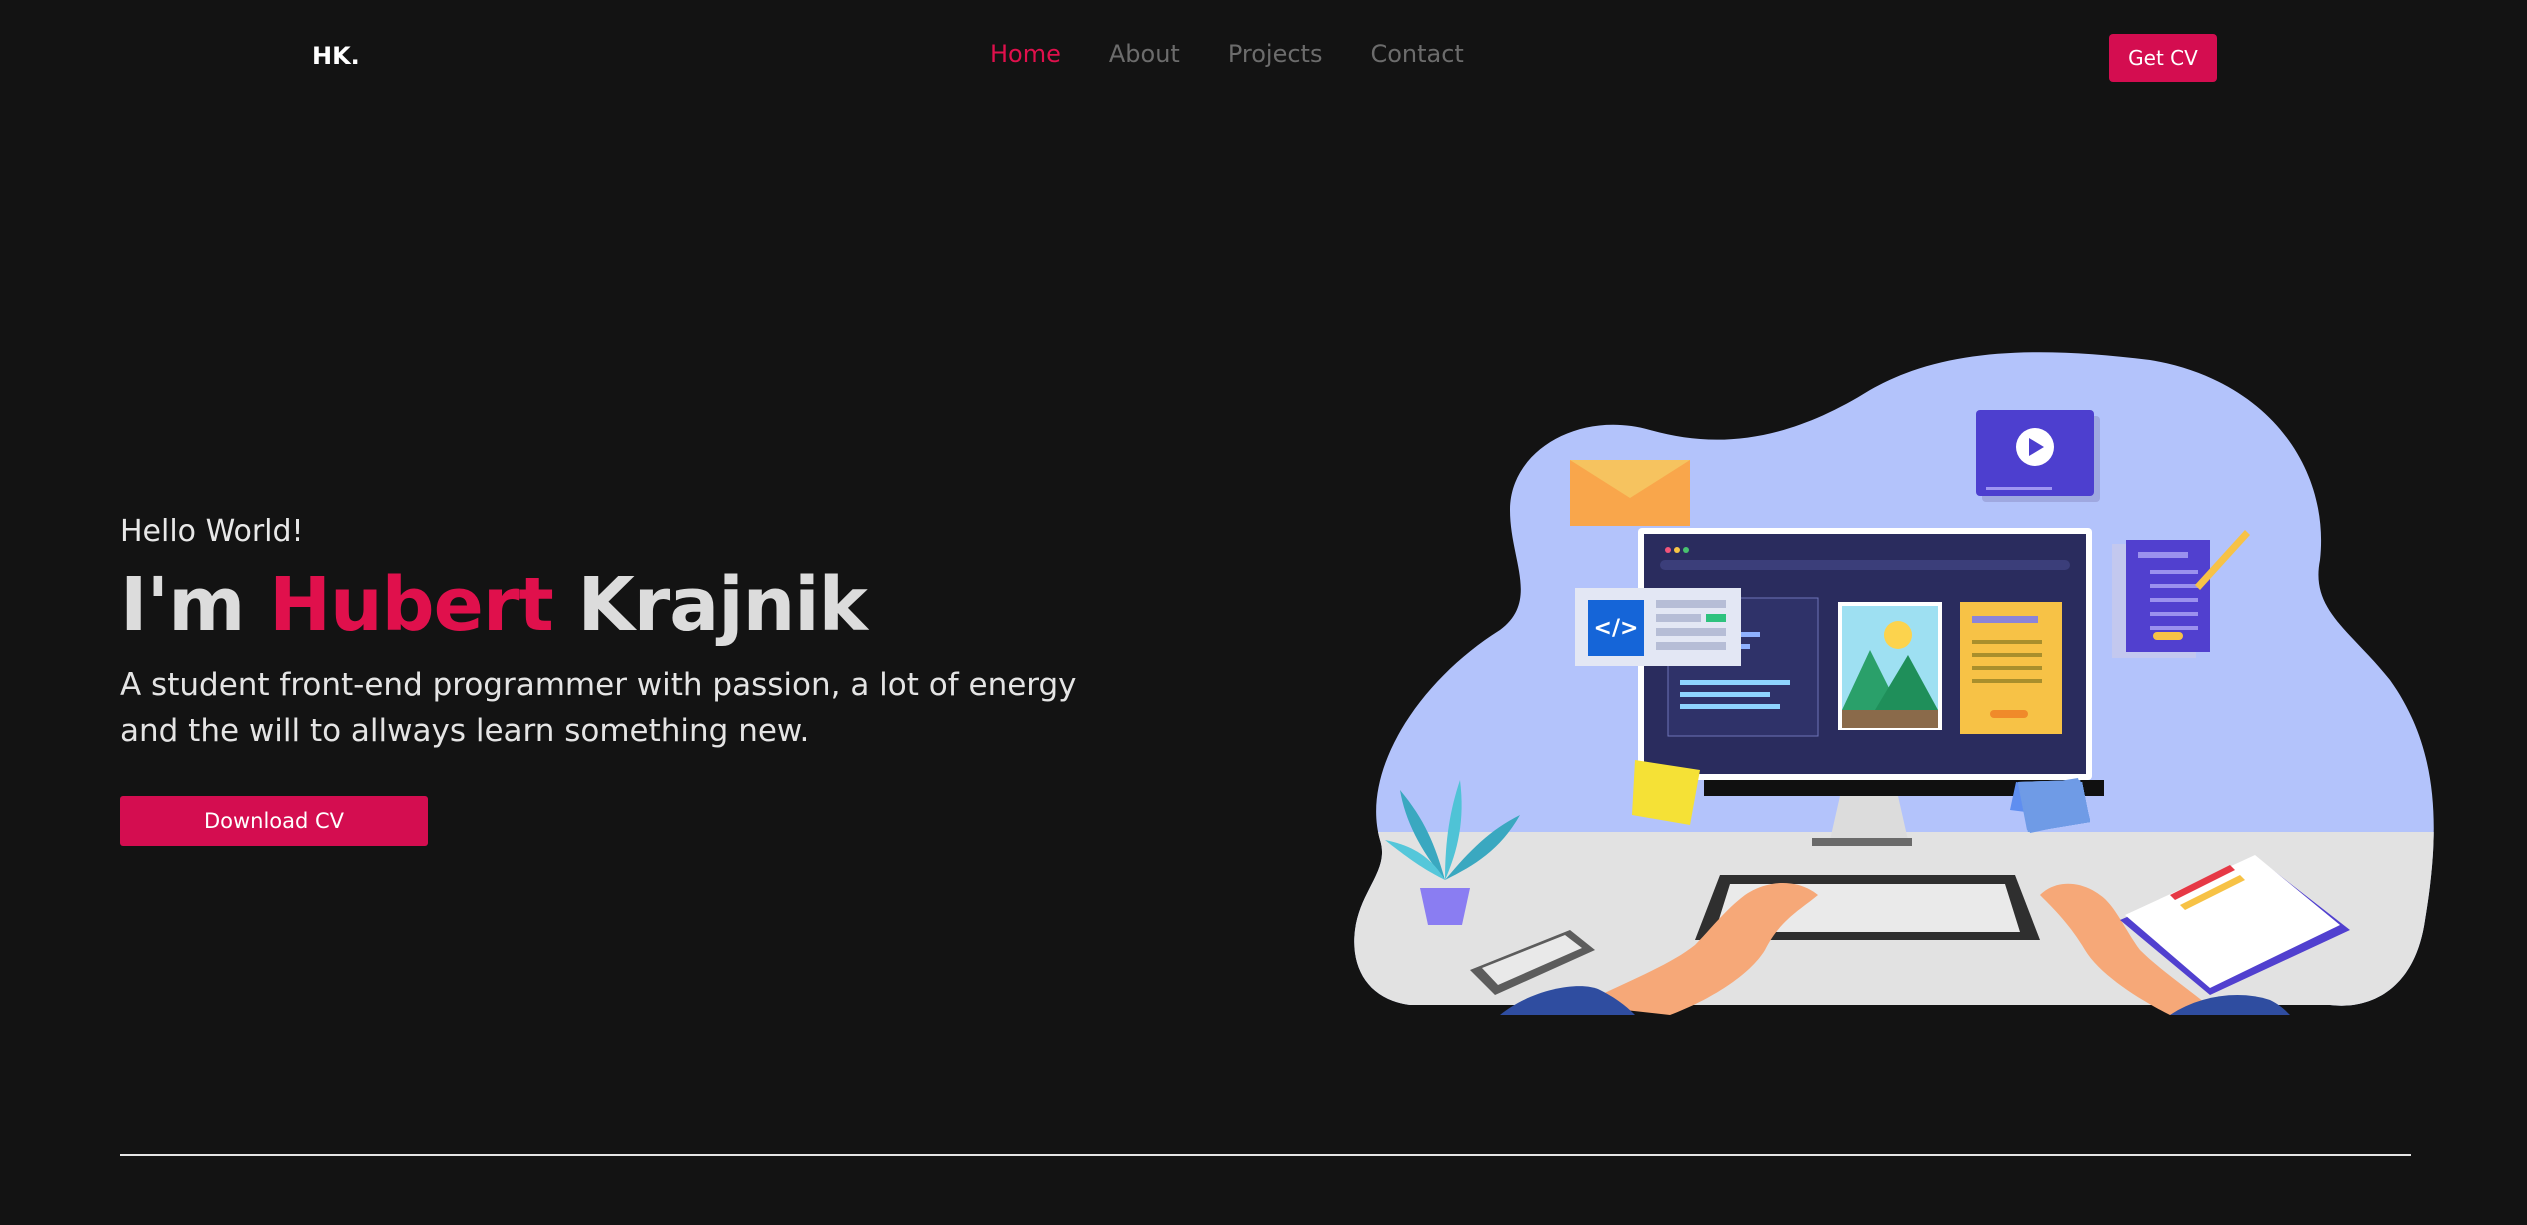 This screenshot has height=1225, width=2527. What do you see at coordinates (2038, 456) in the screenshot?
I see `video-player-icon` at bounding box center [2038, 456].